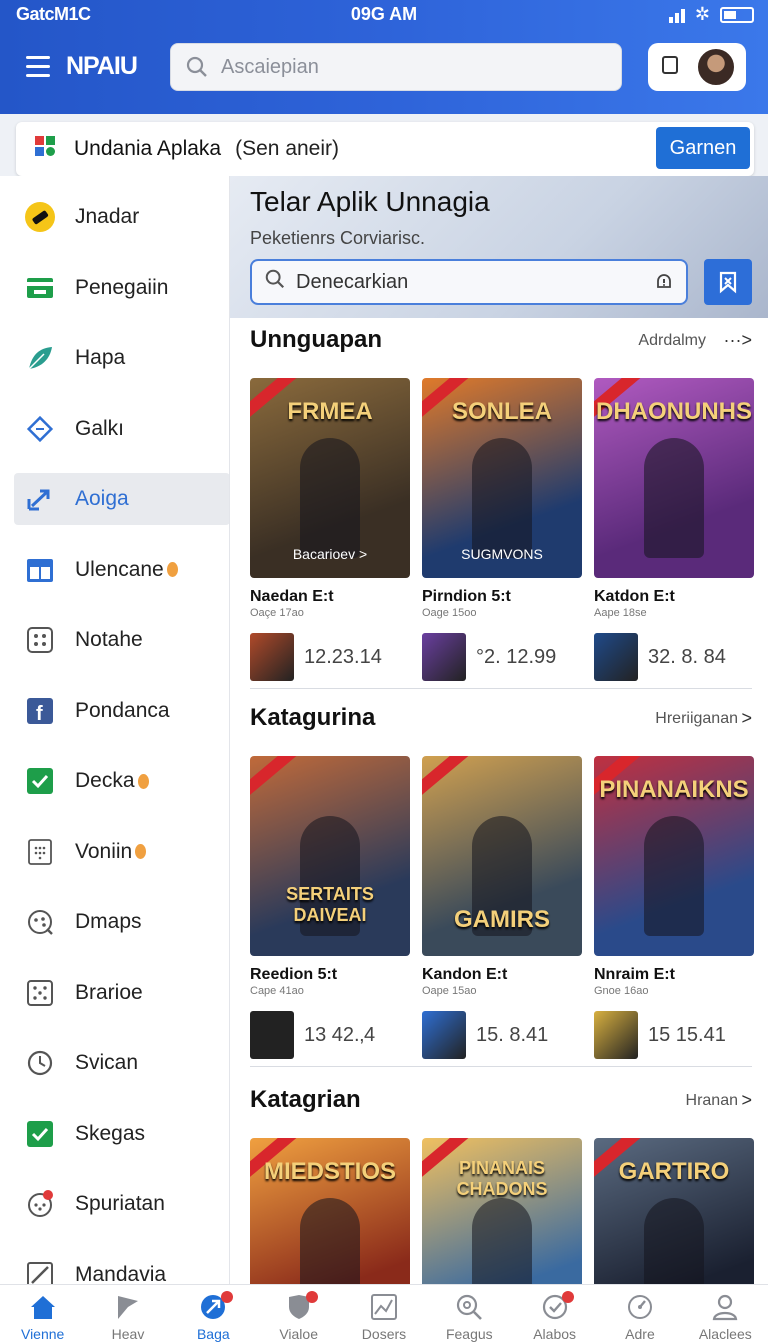  What do you see at coordinates (121, 1204) in the screenshot?
I see `sidebar-item-spuriatan: Spuriatan` at bounding box center [121, 1204].